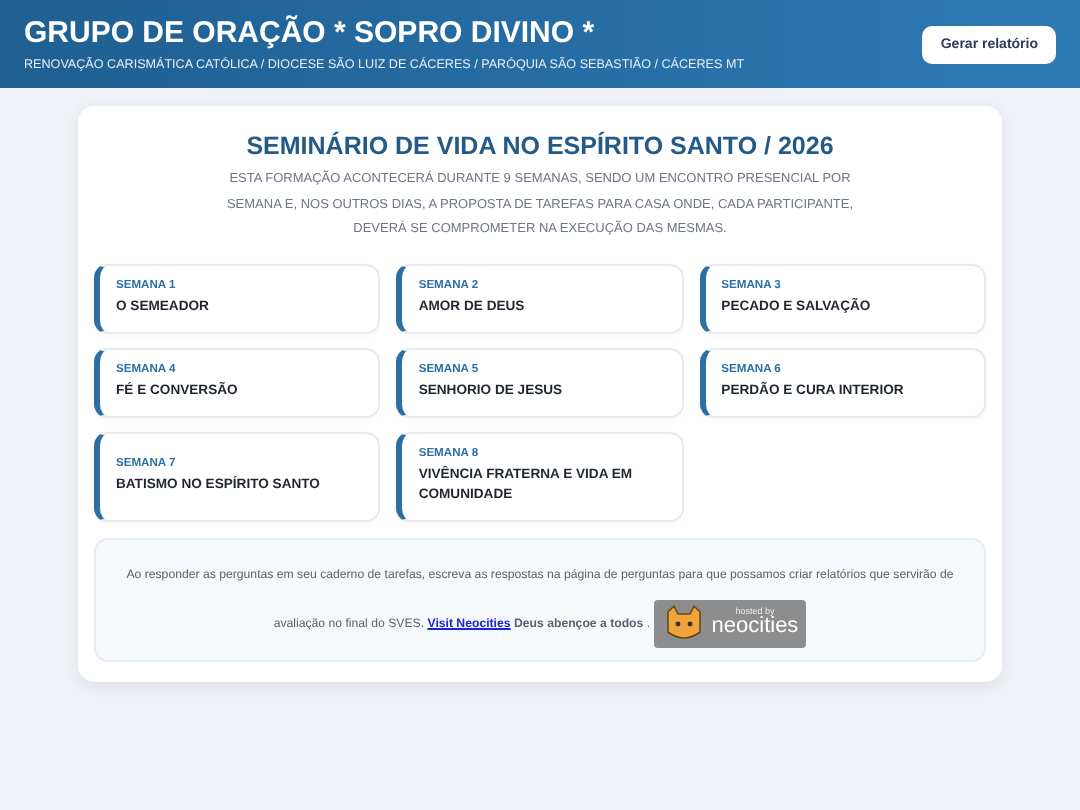 The height and width of the screenshot is (810, 1080). I want to click on badge-logo-text: neocities, so click(755, 627).